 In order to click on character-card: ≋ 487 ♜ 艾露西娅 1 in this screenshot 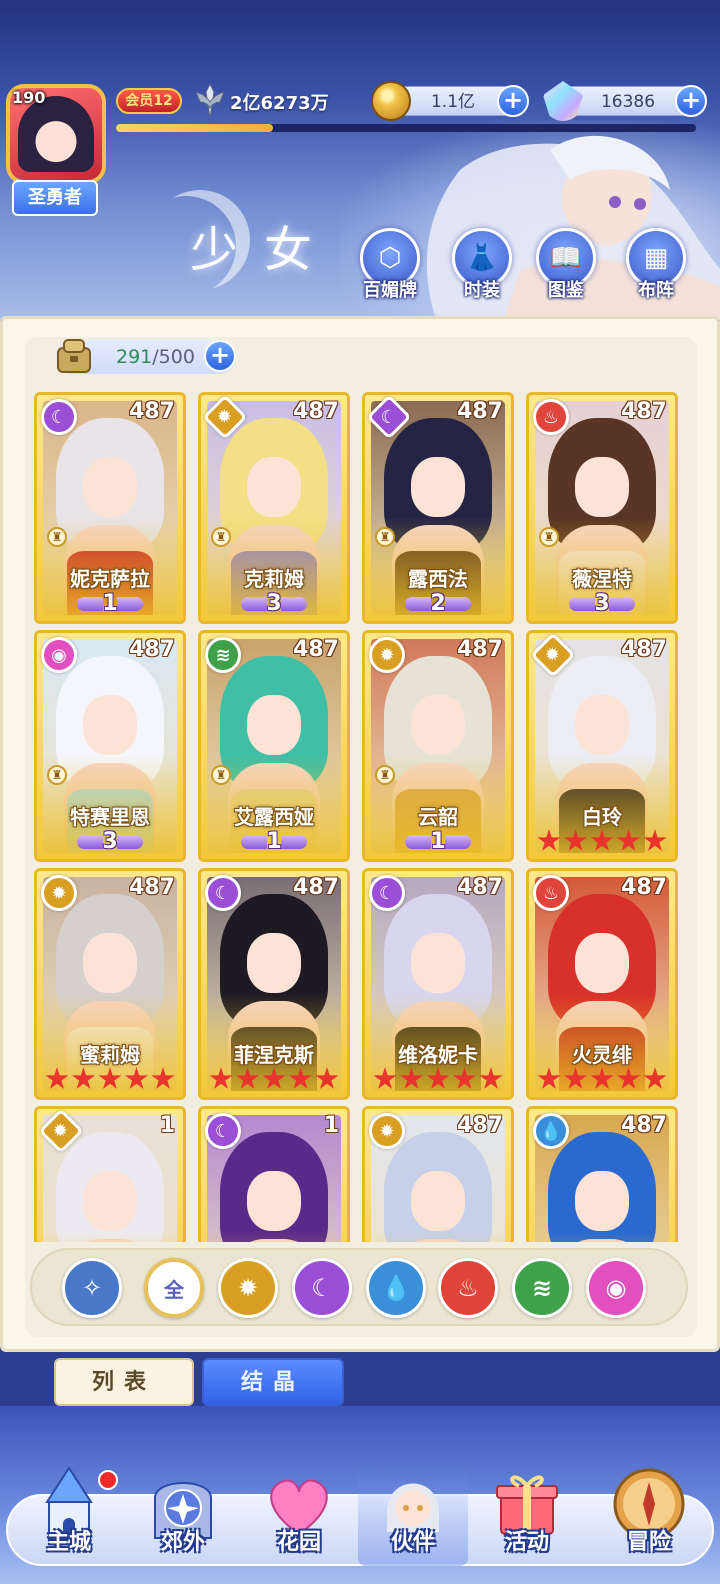, I will do `click(274, 746)`.